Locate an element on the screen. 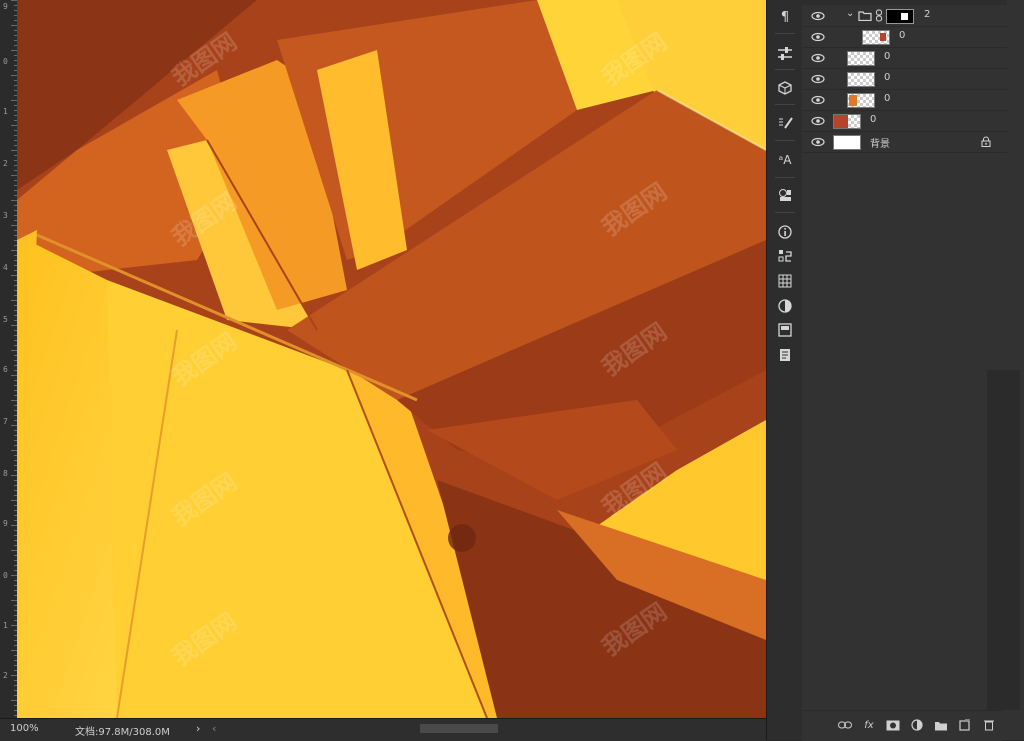  layer-name: 背景 is located at coordinates (880, 142).